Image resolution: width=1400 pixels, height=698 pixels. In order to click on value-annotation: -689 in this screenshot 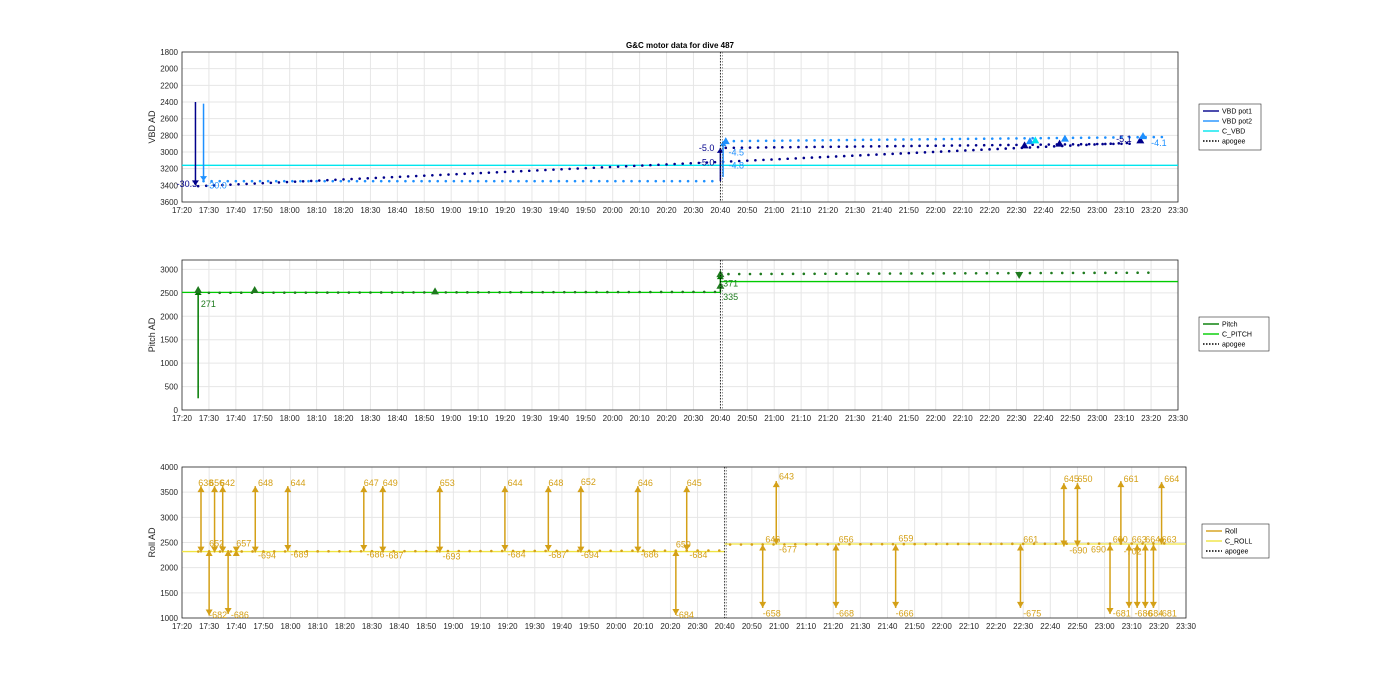, I will do `click(300, 555)`.